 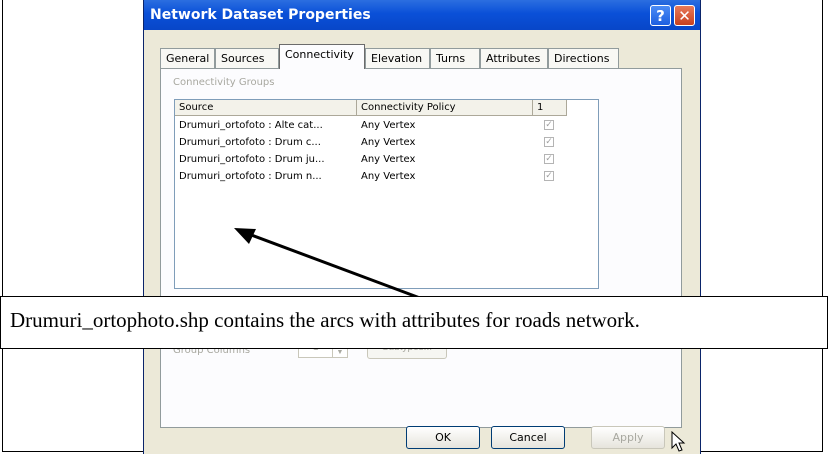 I want to click on mouse-cursor-icon, so click(x=678, y=441).